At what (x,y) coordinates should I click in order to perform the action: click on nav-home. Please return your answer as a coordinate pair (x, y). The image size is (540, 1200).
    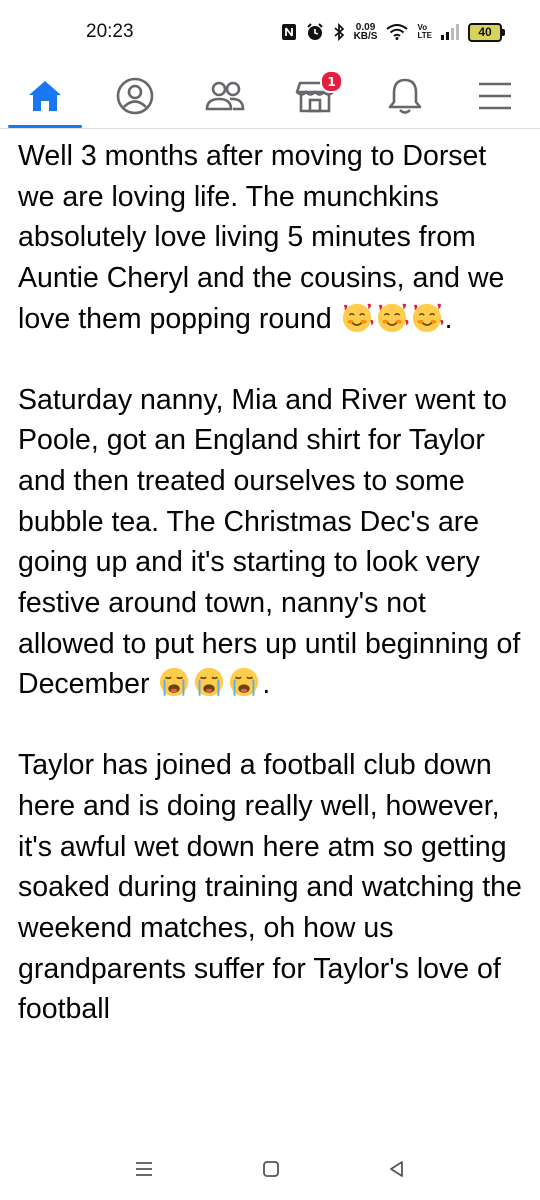
    Looking at the image, I should click on (45, 96).